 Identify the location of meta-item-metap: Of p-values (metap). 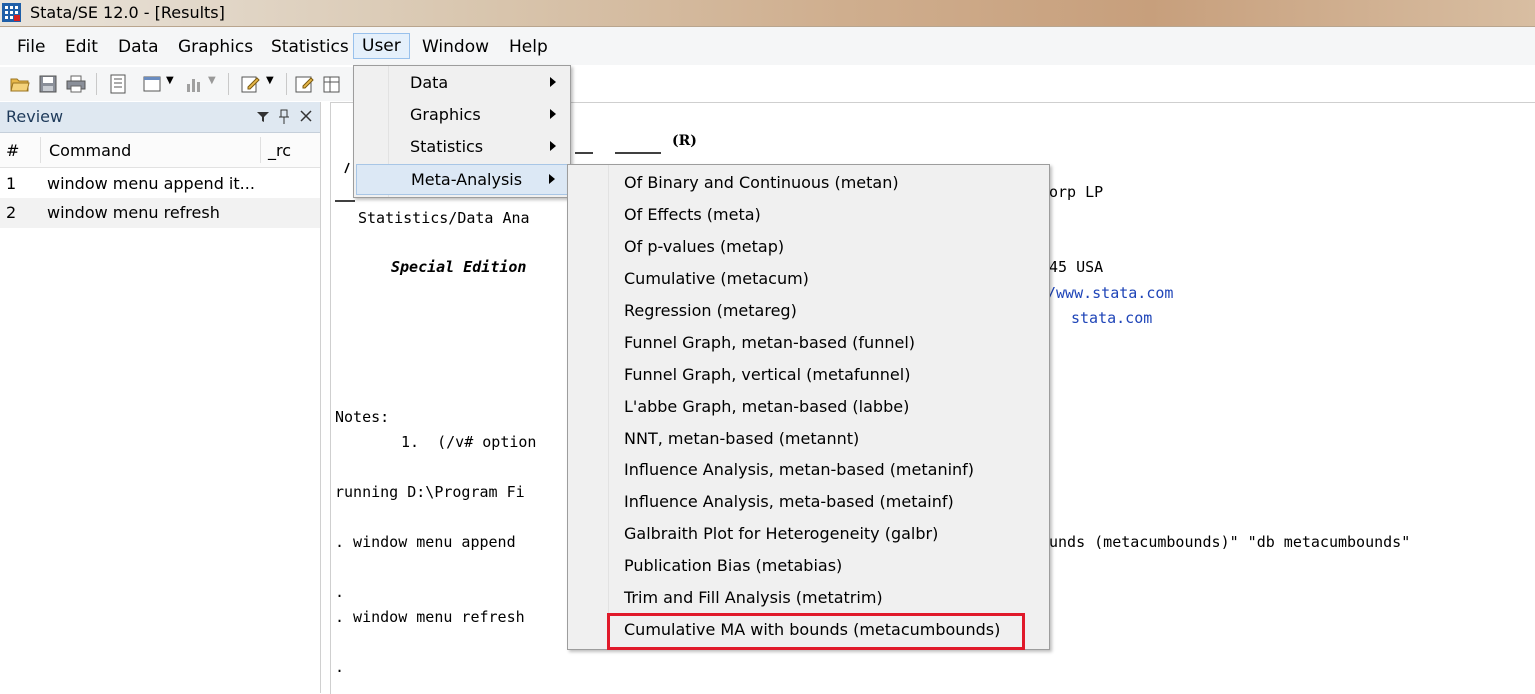
(808, 247).